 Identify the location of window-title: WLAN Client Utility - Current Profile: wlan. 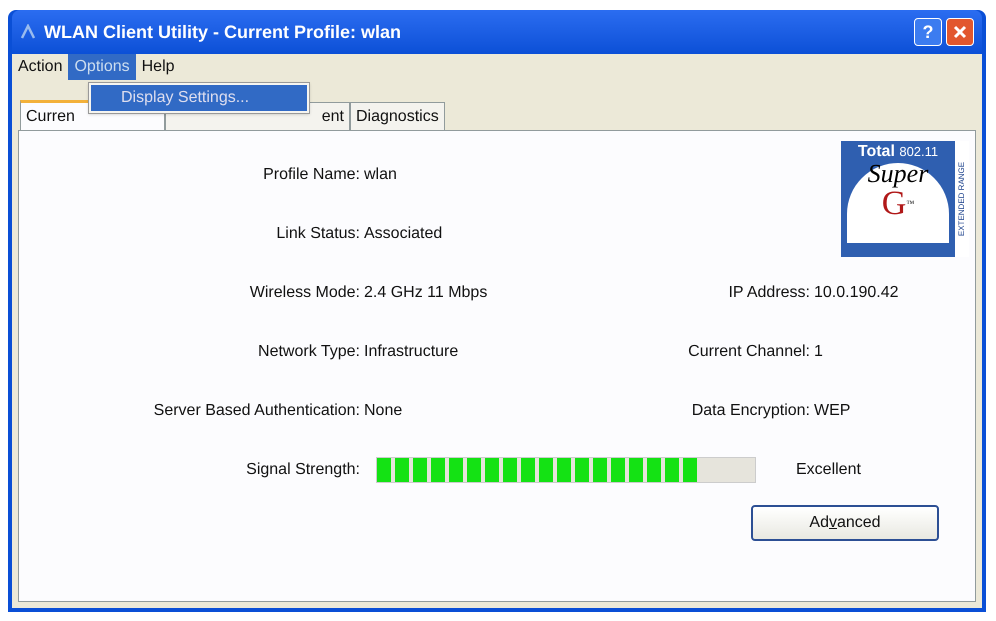
(223, 32).